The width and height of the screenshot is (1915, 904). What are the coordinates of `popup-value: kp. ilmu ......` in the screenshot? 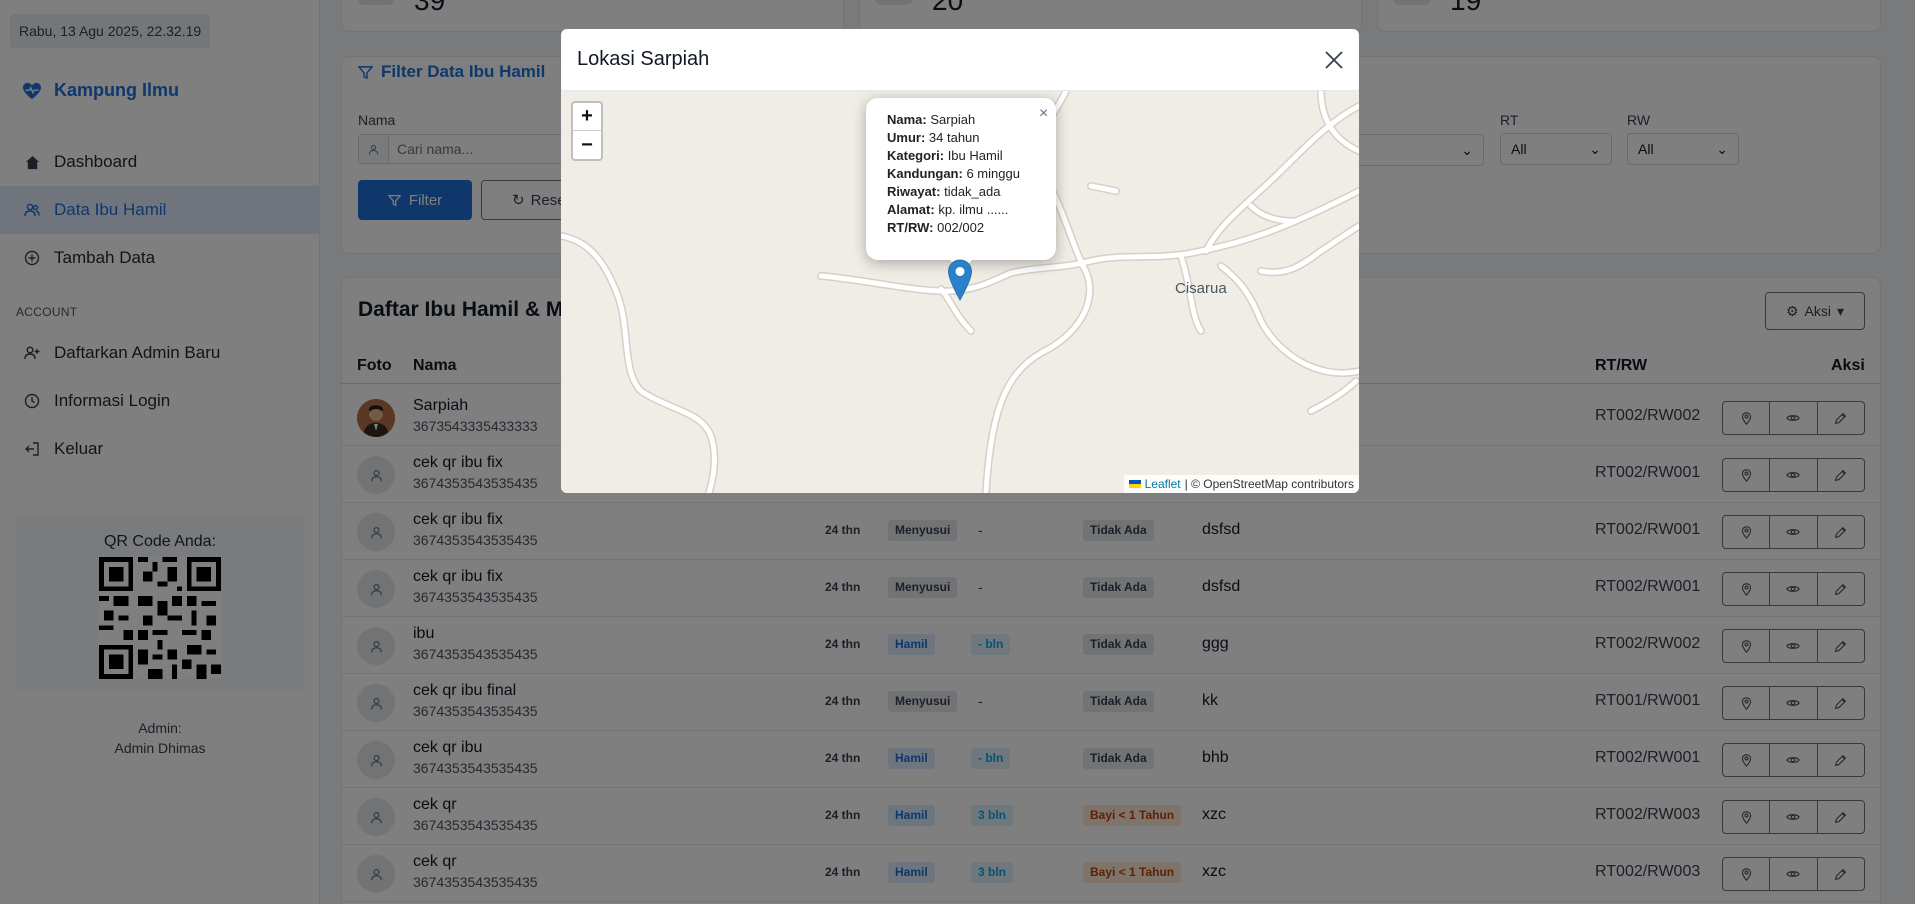 It's located at (973, 209).